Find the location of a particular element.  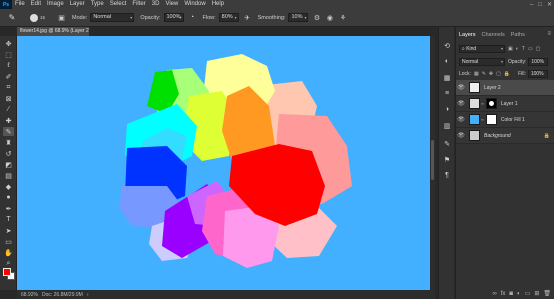

filter-smart-icon: ▢ is located at coordinates (538, 49).